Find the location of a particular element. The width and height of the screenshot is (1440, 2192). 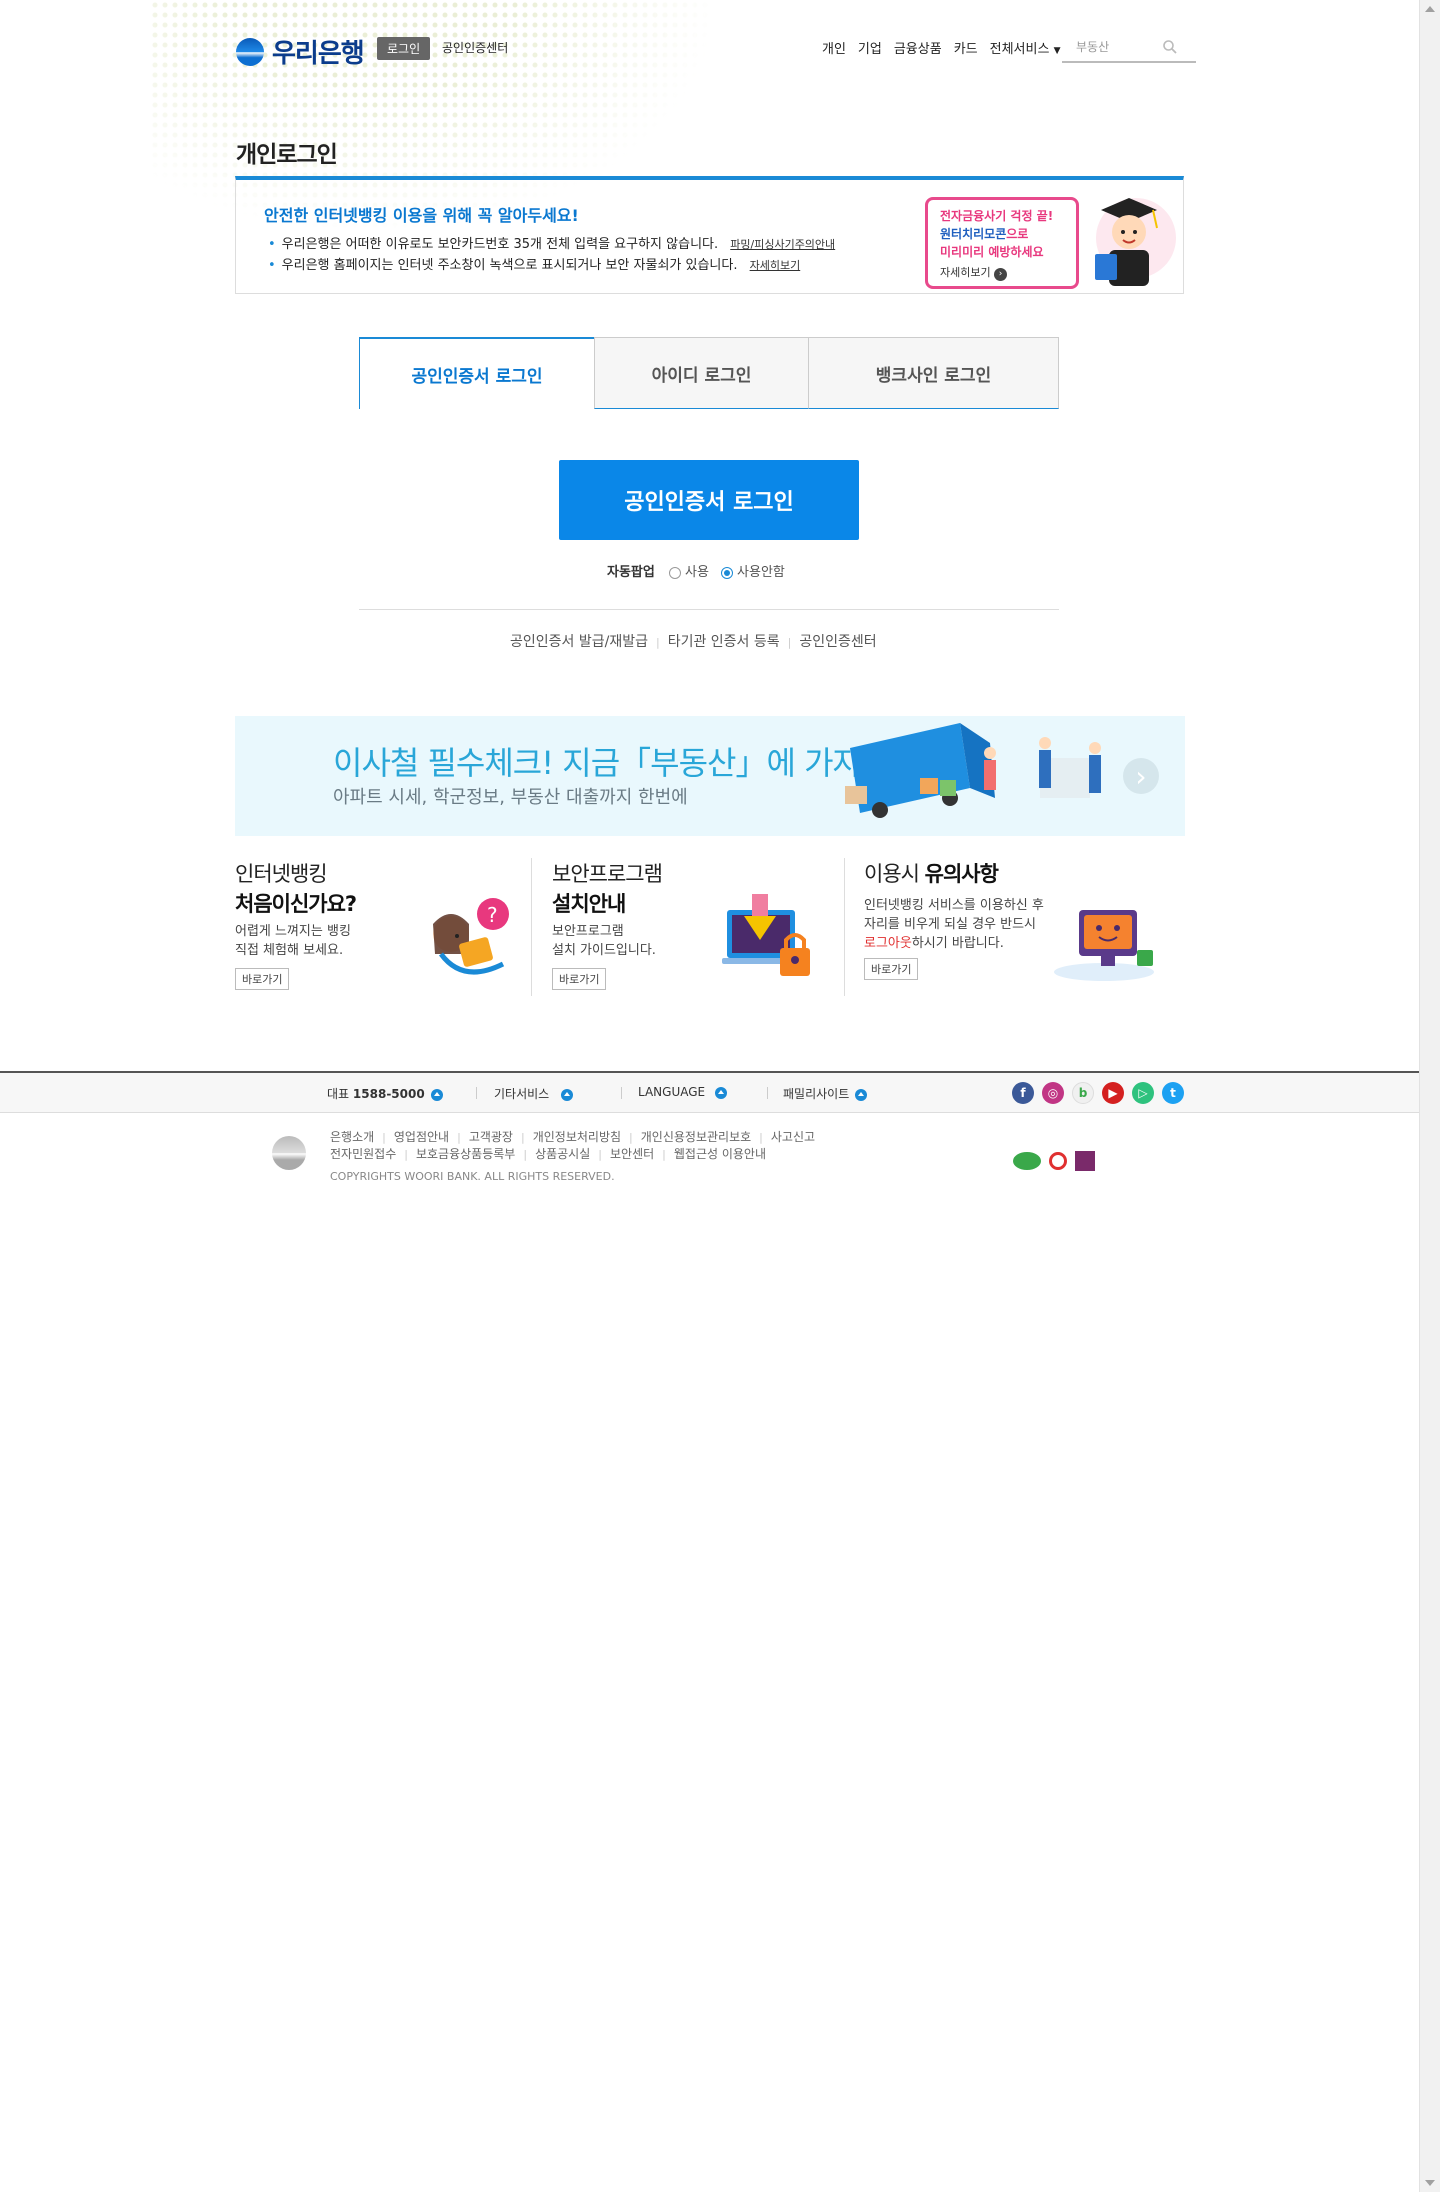

search-input: 부동산 is located at coordinates (1092, 46).